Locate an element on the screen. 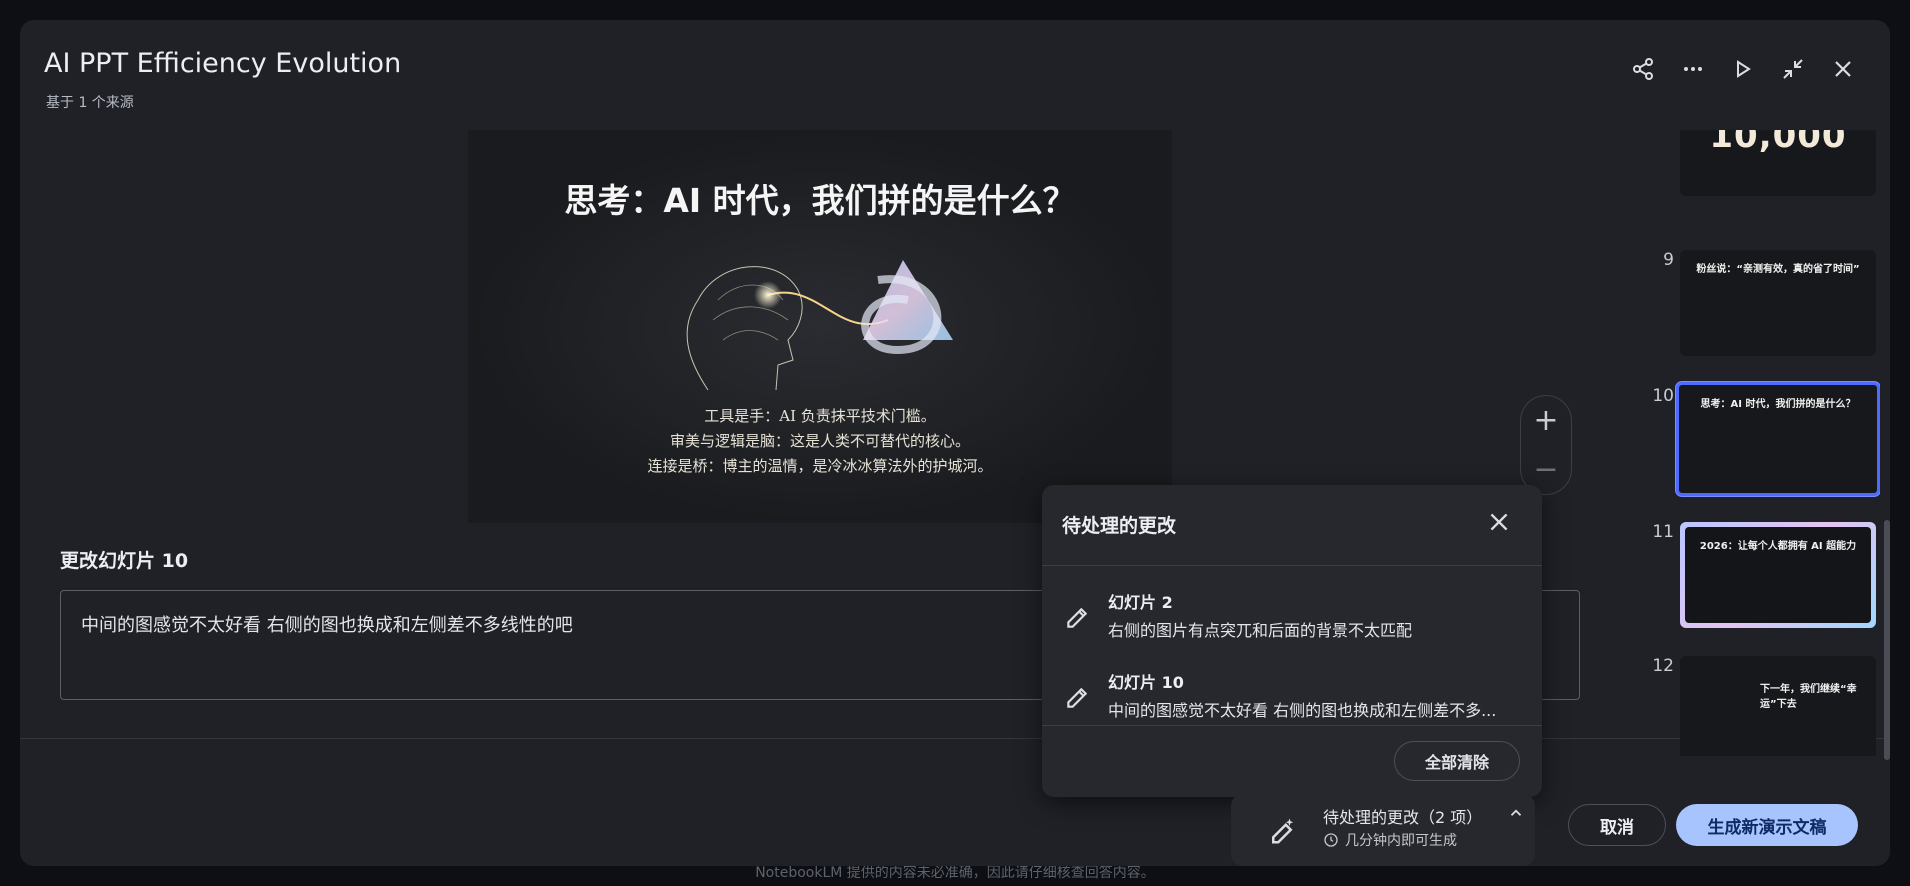 Image resolution: width=1910 pixels, height=886 pixels. thumbnail-title: 思考：AI 时代，我们拼的是什么？ is located at coordinates (1778, 404).